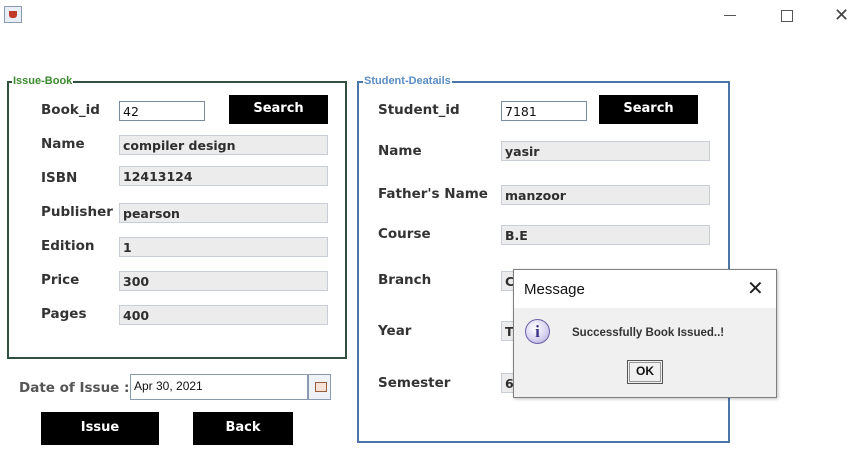  I want to click on publisher-field: pearson, so click(223, 213).